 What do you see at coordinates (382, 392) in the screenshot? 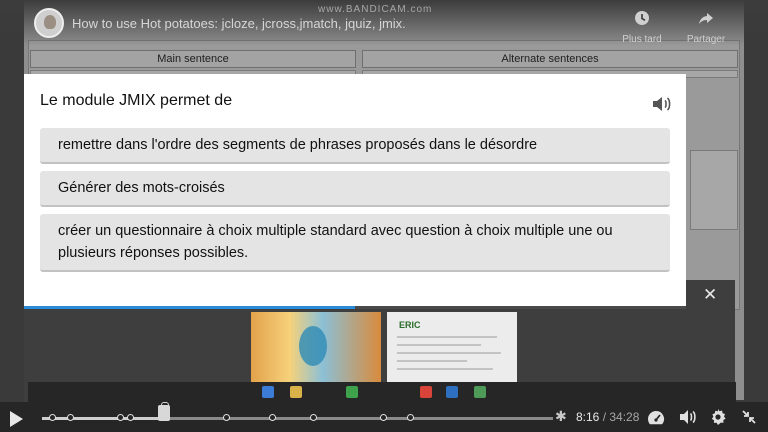
I see `taskbar` at bounding box center [382, 392].